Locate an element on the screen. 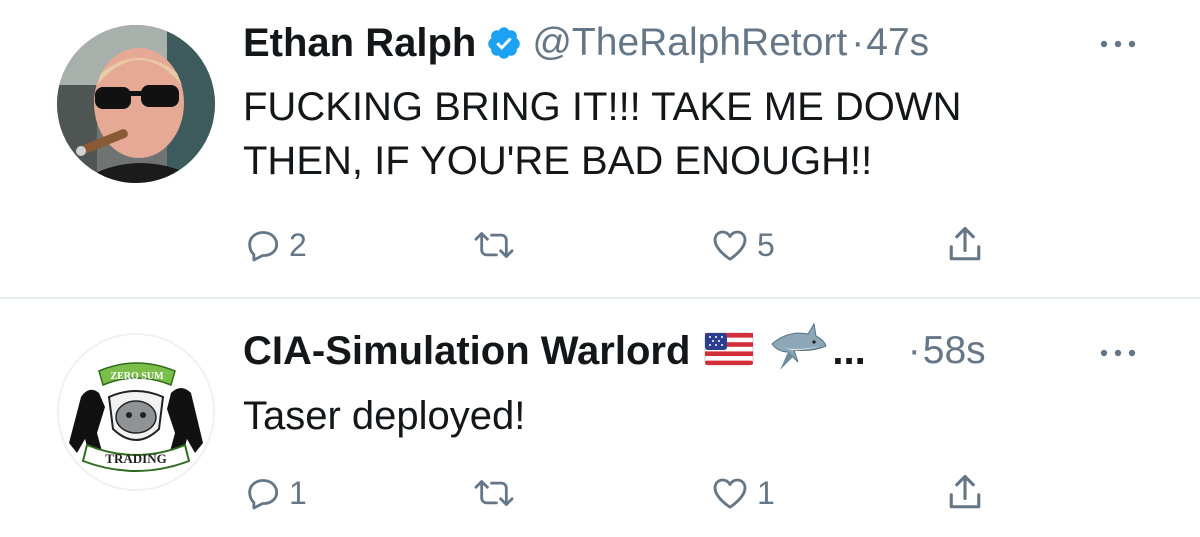 The height and width of the screenshot is (537, 1200). tweet-header: CIA-Simulation Warlord ... · 58s is located at coordinates (614, 349).